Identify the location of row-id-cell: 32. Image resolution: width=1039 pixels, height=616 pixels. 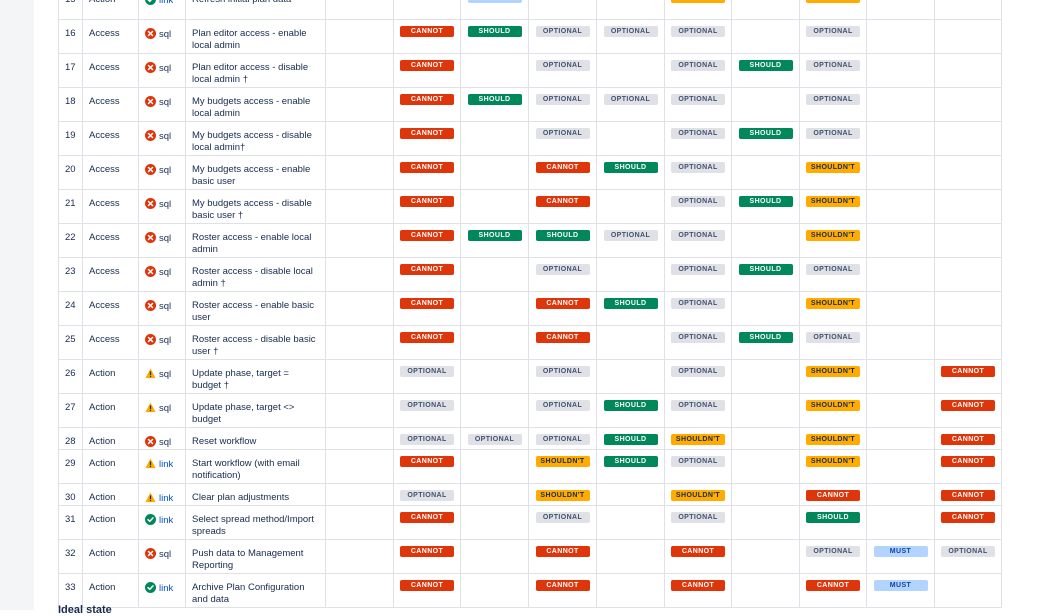
(70, 556).